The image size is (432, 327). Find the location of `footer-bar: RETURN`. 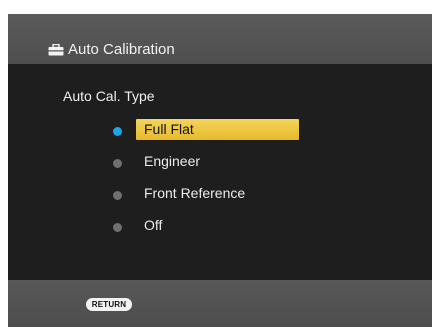

footer-bar: RETURN is located at coordinates (220, 303).